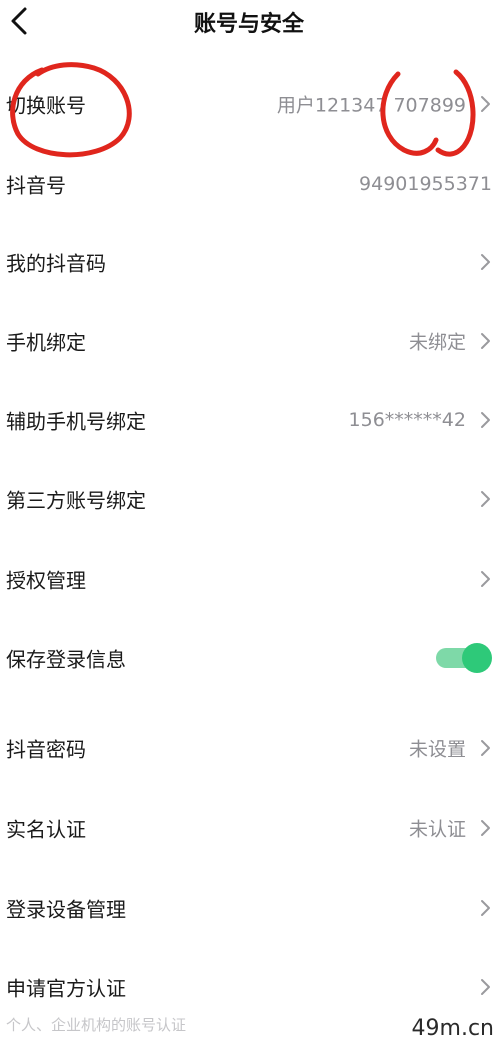 The width and height of the screenshot is (498, 1050). I want to click on login-device-mgmt-row: 登录设备管理, so click(249, 908).